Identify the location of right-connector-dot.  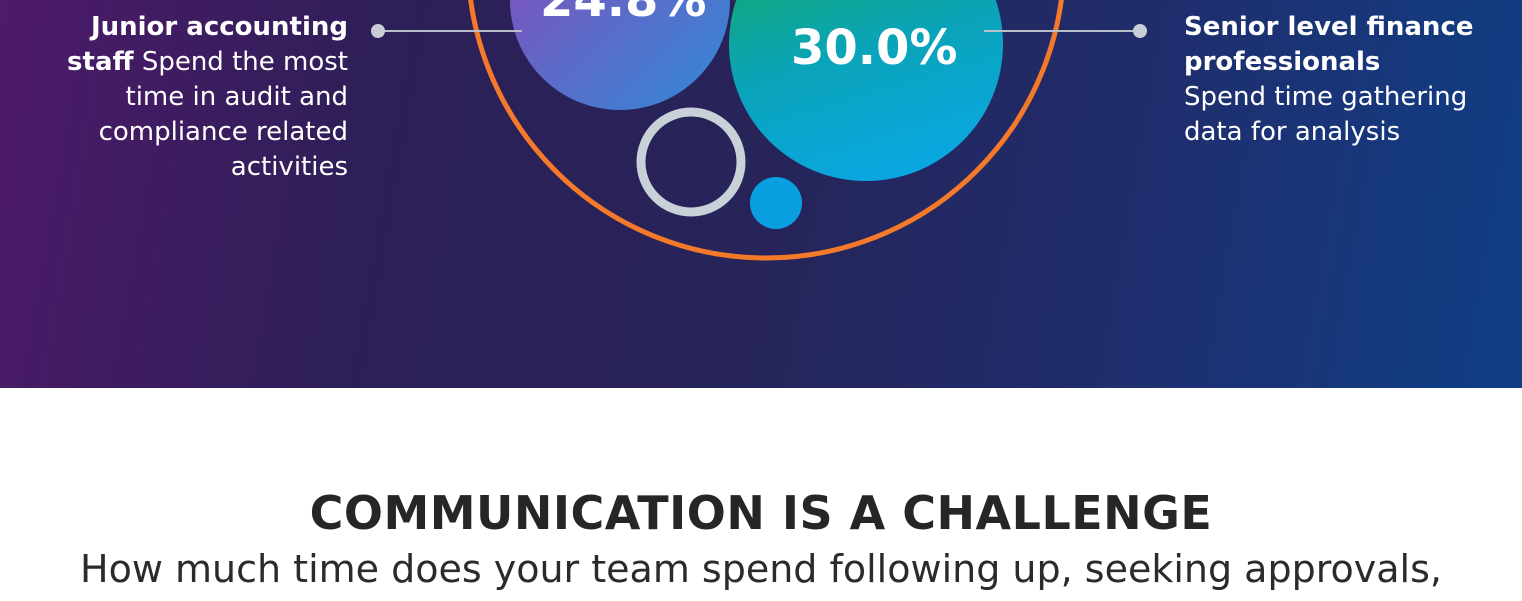
(1140, 31).